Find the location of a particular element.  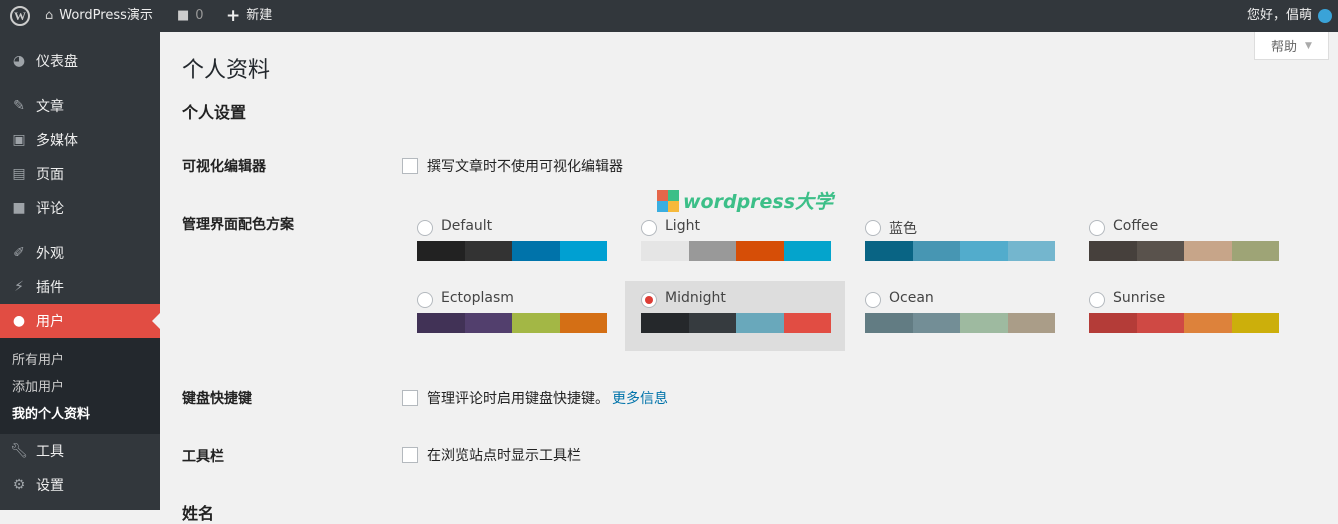

scheme-name: Light is located at coordinates (682, 226).